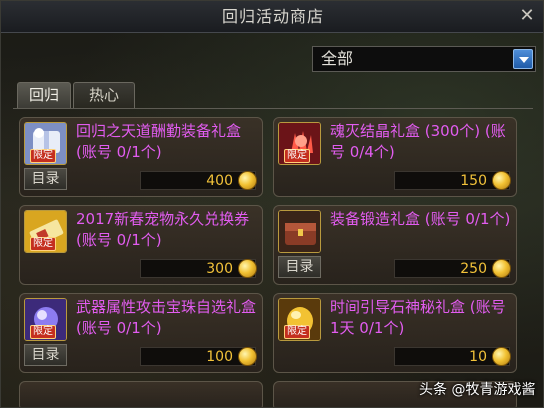  Describe the element at coordinates (473, 181) in the screenshot. I see `item-price: 150` at that location.